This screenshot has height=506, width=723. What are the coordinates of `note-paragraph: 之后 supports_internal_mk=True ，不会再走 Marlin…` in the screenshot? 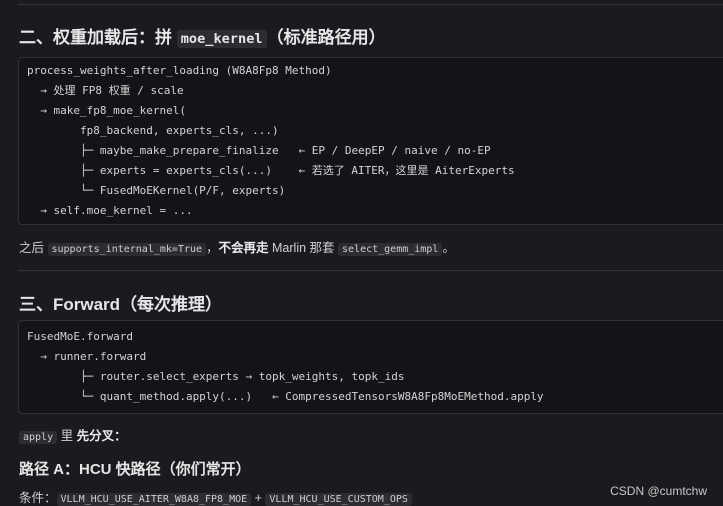 It's located at (237, 246).